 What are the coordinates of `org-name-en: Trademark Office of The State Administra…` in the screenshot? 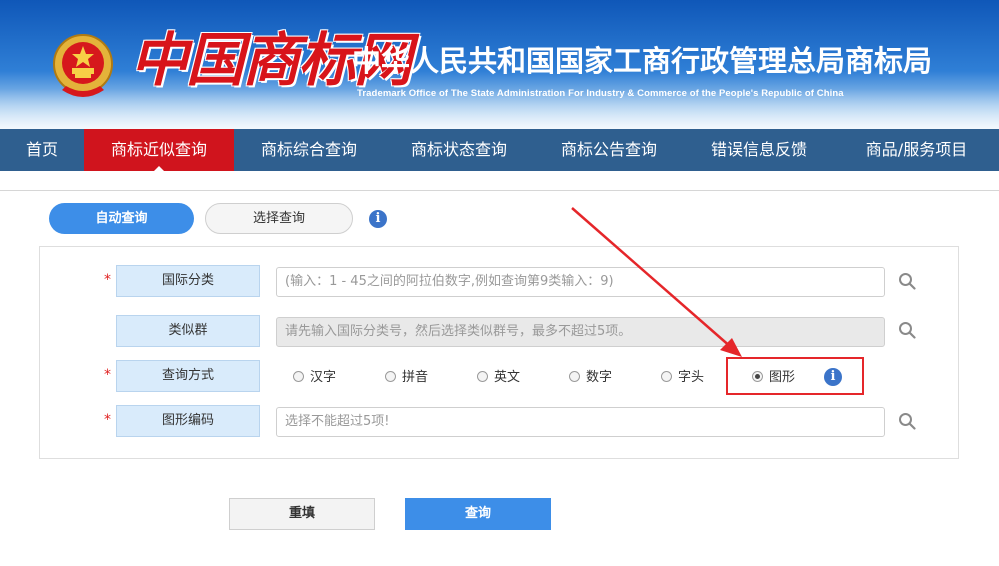 It's located at (600, 93).